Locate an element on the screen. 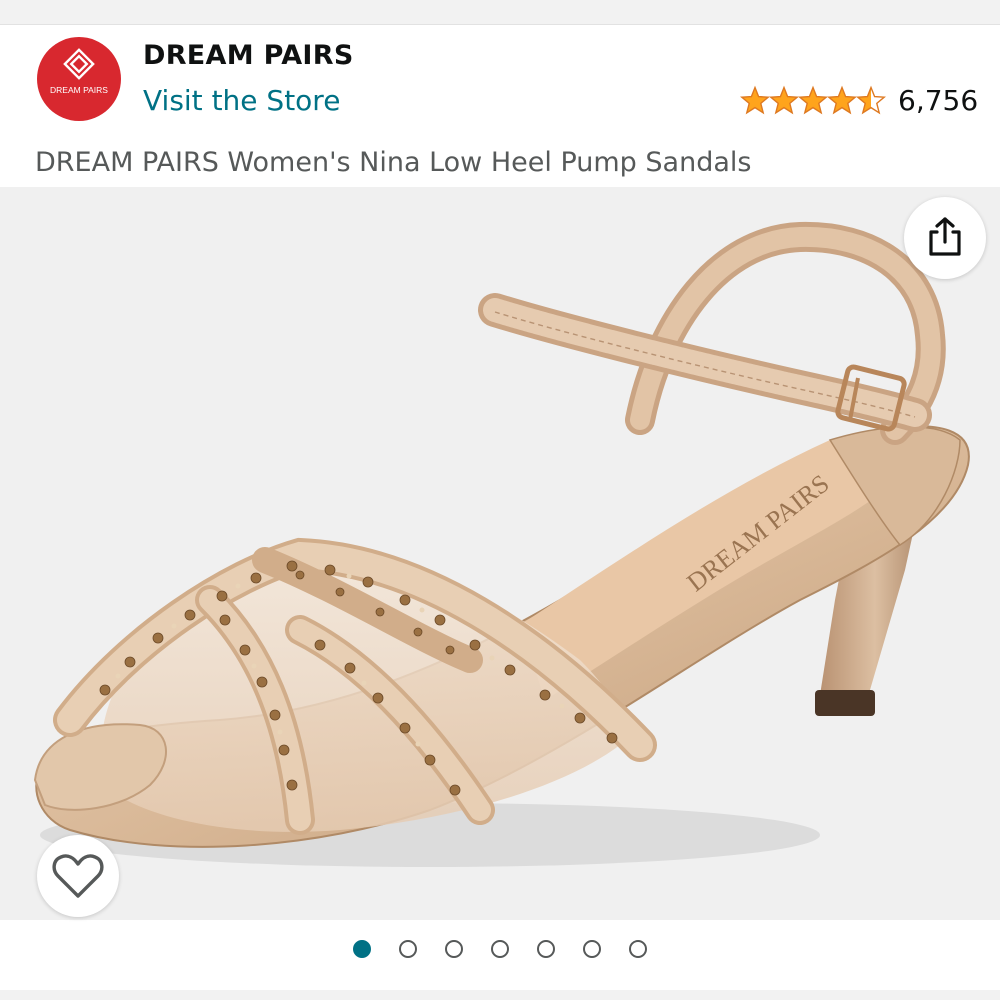  dream-pairs-logo-icon: DREAM PAIRS is located at coordinates (79, 71).